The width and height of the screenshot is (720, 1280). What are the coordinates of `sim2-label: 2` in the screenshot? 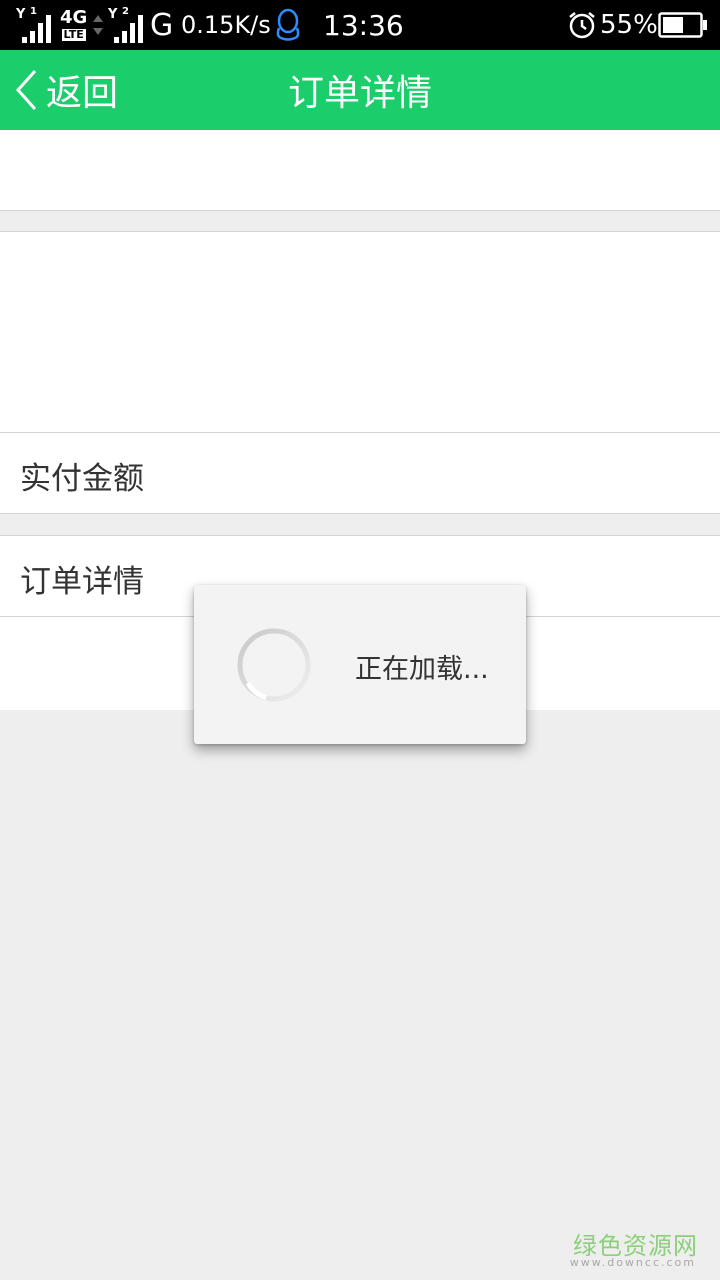 It's located at (125, 11).